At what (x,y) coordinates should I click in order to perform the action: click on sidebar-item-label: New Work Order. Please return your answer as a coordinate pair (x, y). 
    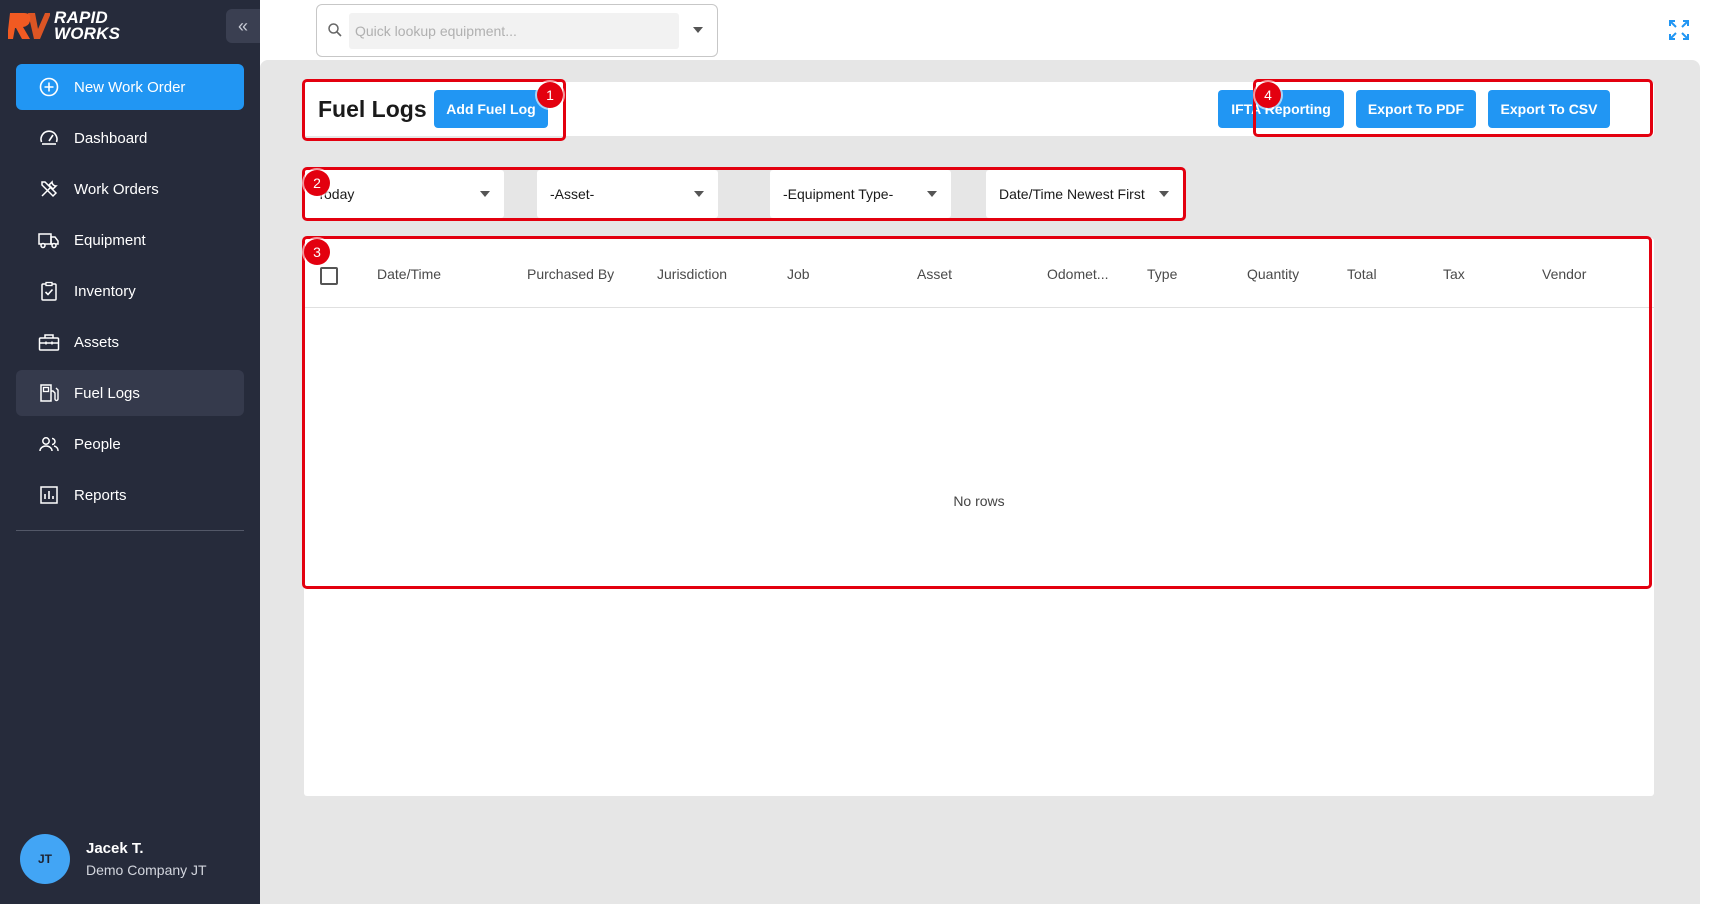
    Looking at the image, I should click on (130, 87).